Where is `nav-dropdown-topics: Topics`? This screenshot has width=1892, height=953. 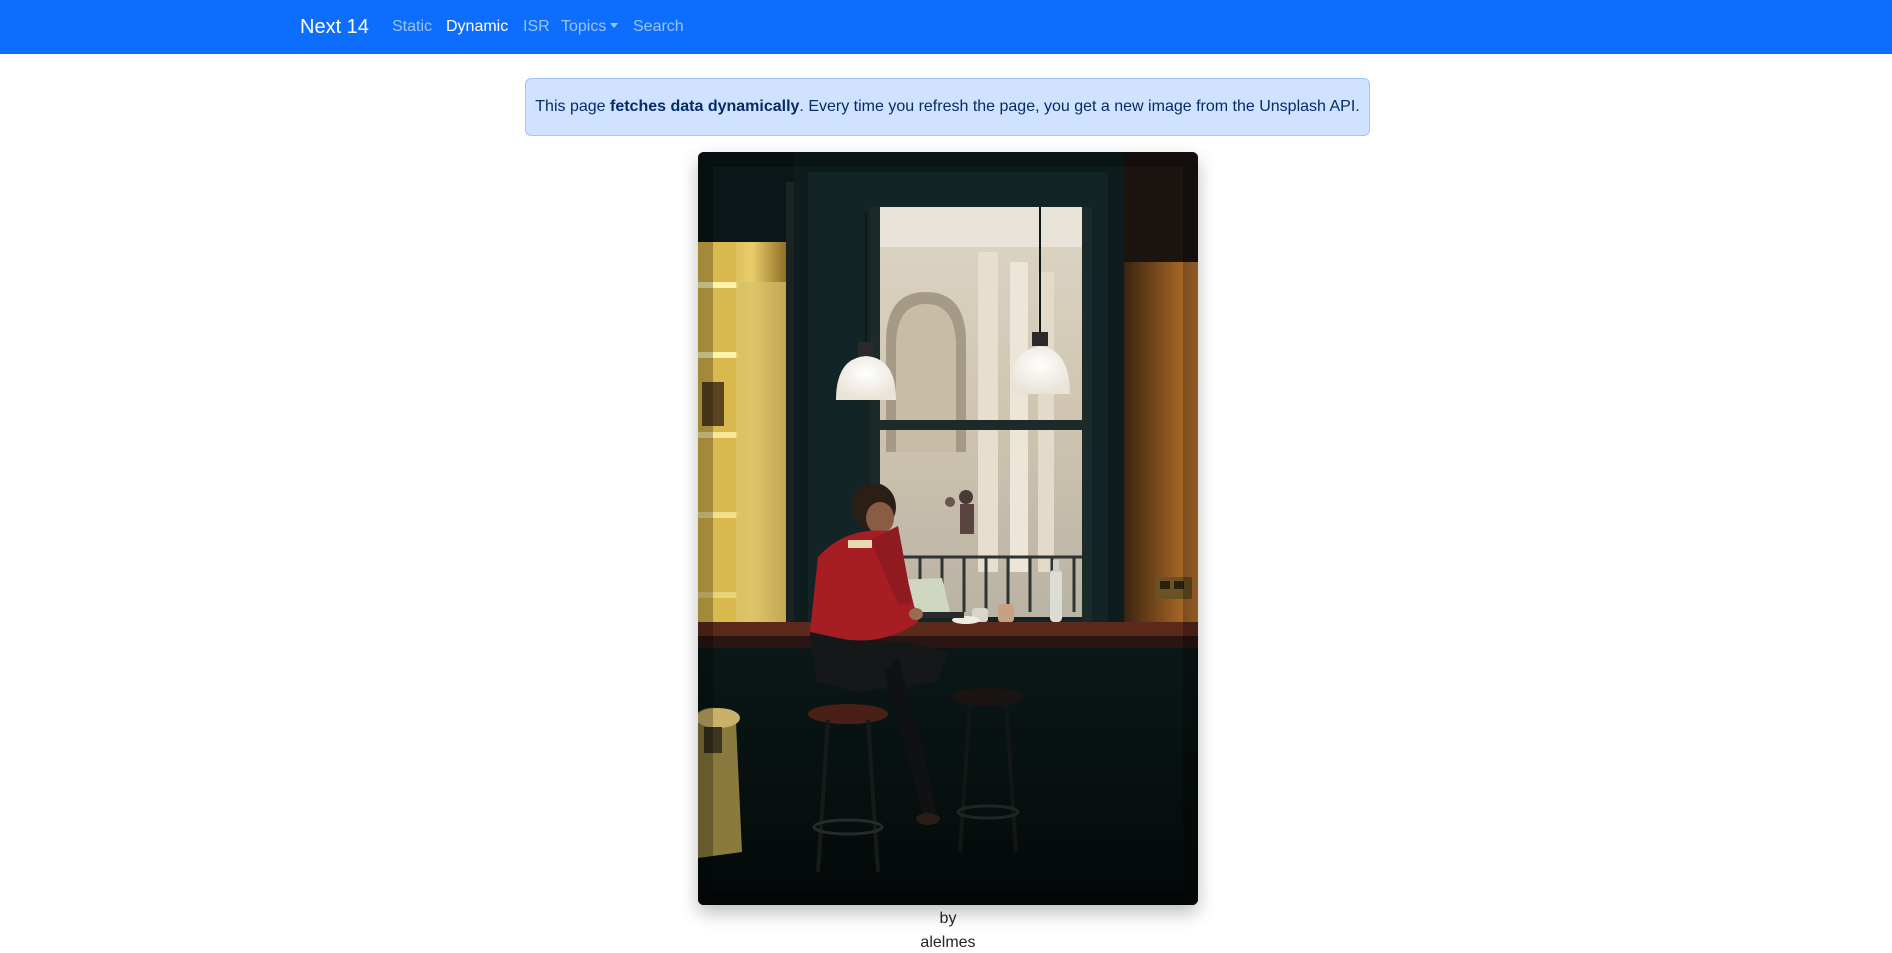 nav-dropdown-topics: Topics is located at coordinates (590, 27).